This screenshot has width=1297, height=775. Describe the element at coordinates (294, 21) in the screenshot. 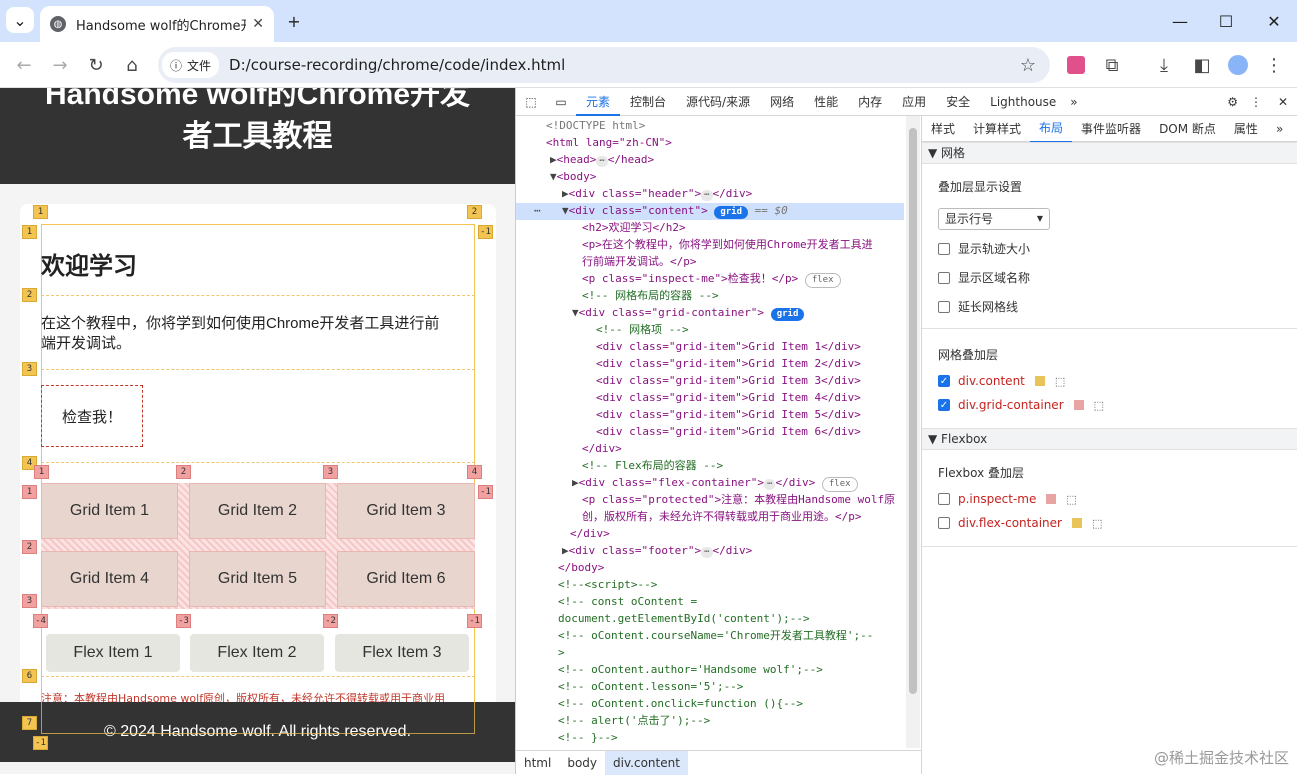

I see `new-tab-button: +` at that location.